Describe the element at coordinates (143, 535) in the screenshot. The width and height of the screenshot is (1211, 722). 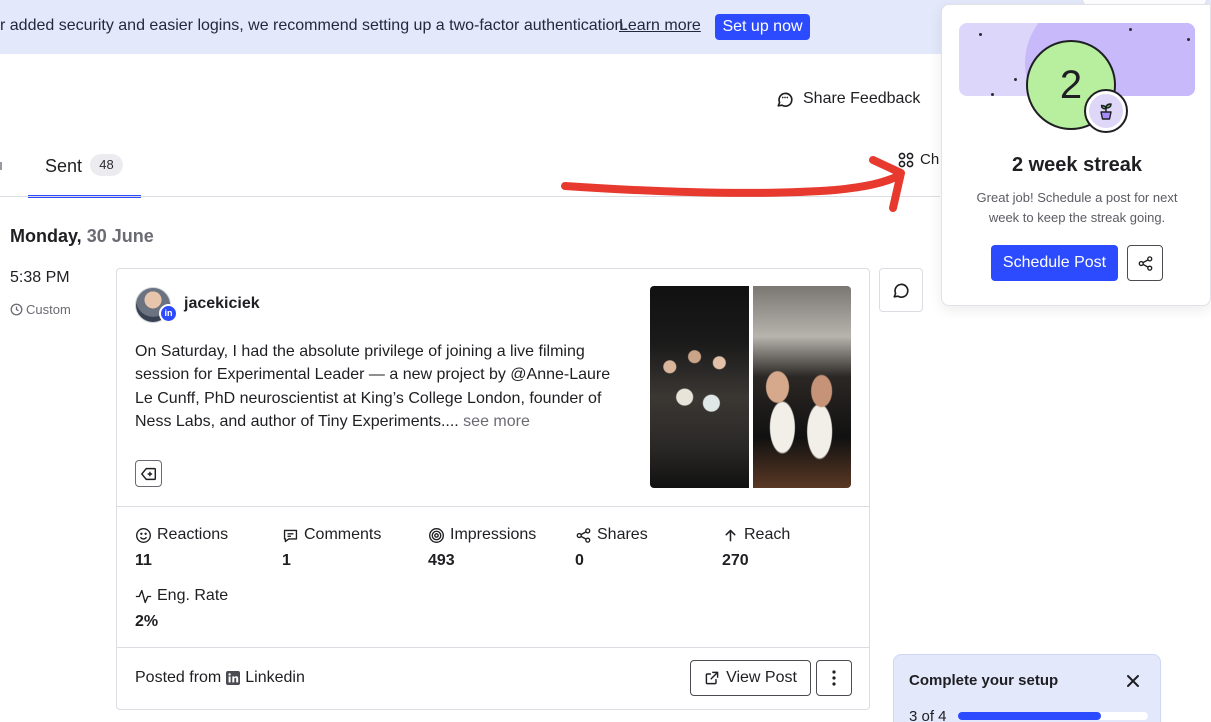
I see `smiley-icon` at that location.